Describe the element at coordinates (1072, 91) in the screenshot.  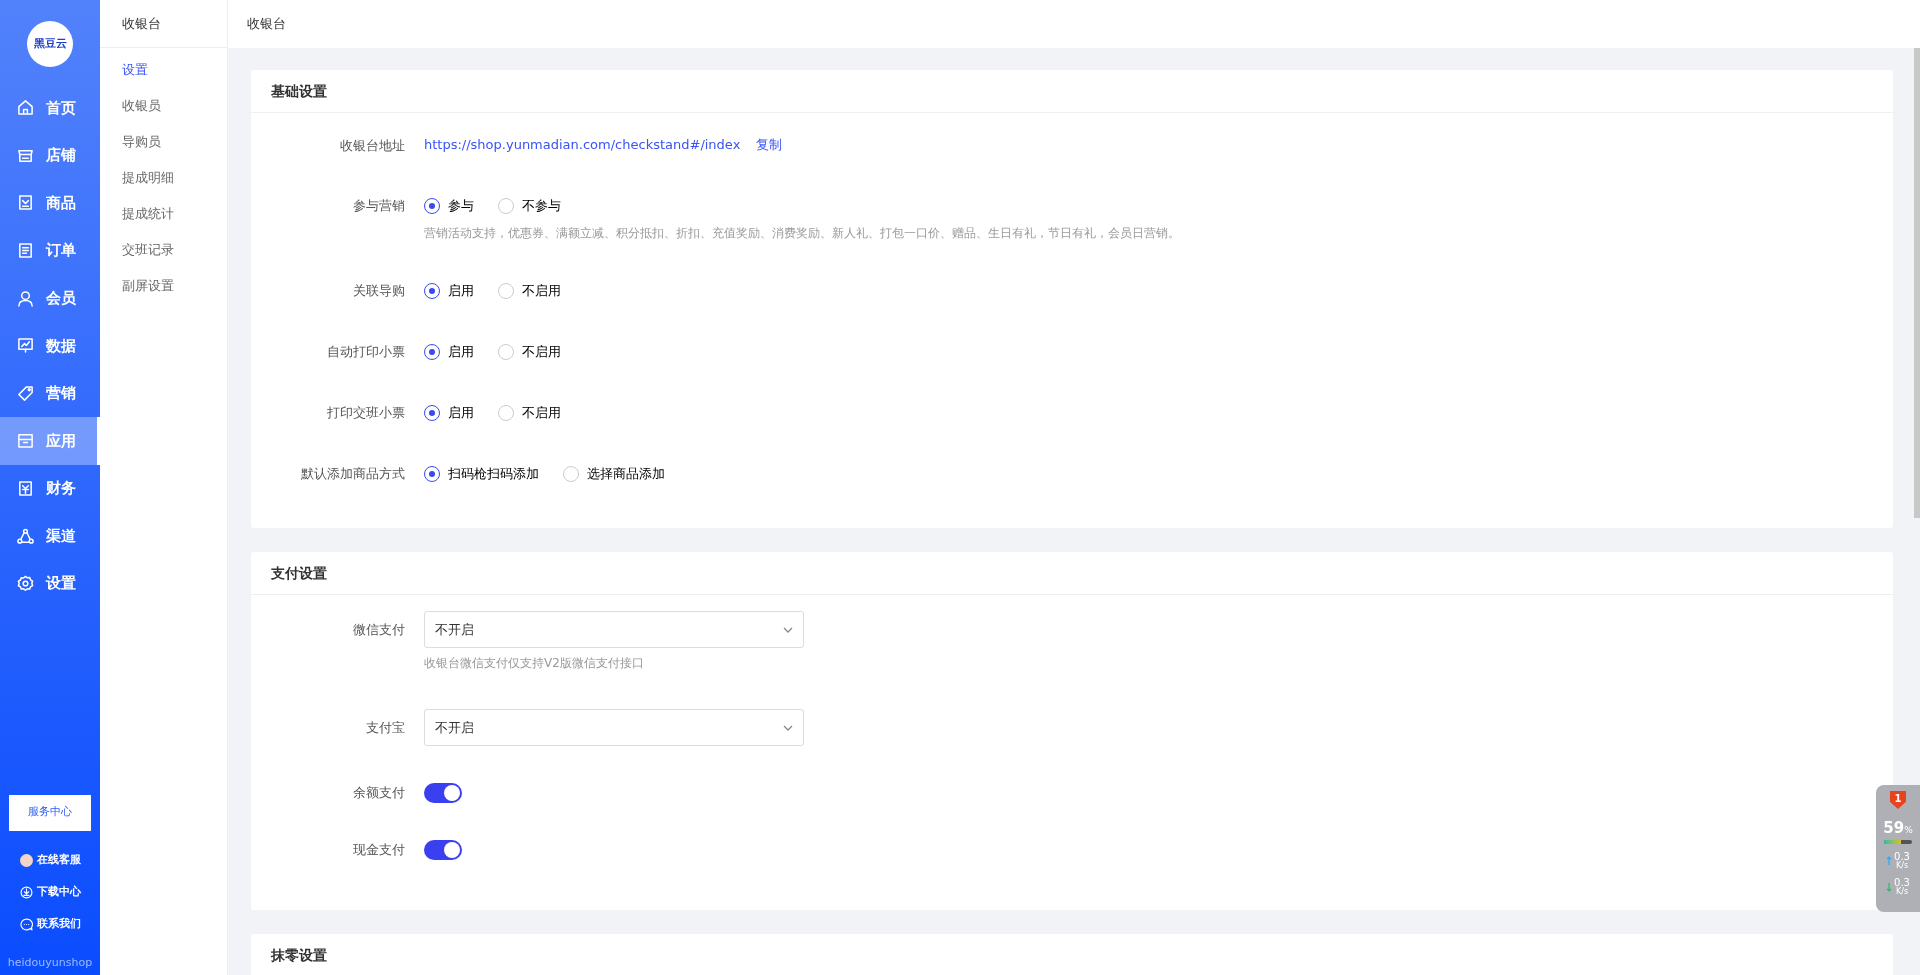
I see `section-title: 基础设置` at that location.